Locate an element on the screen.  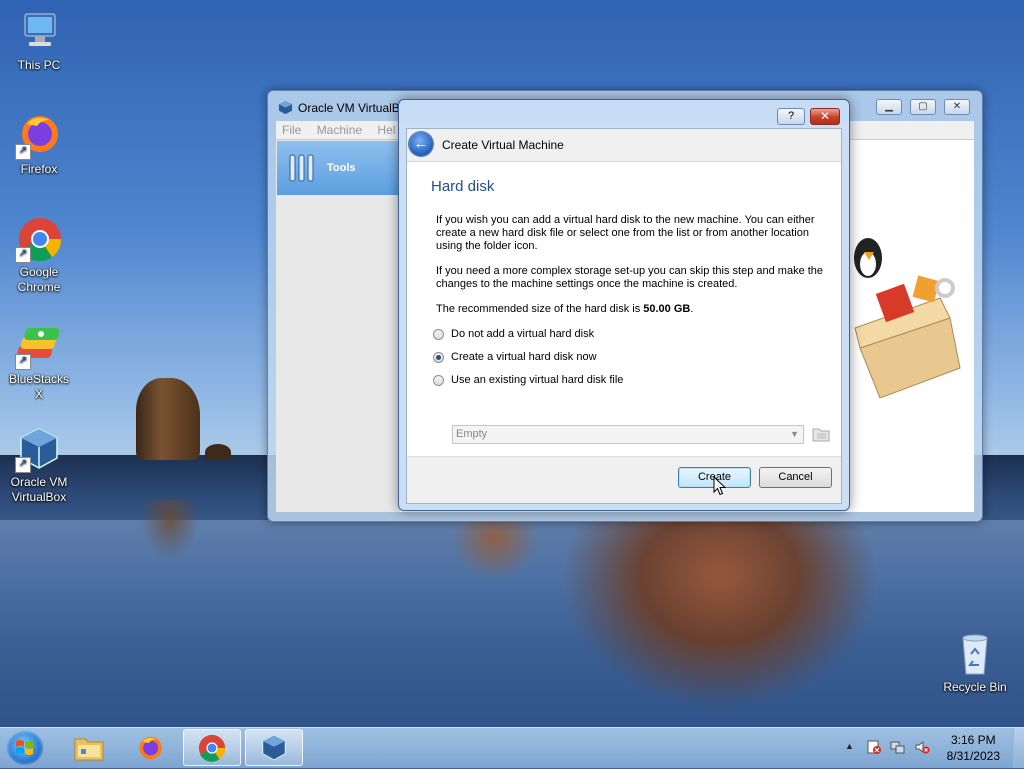
wallpaper-rock-small is located at coordinates (218, 452).